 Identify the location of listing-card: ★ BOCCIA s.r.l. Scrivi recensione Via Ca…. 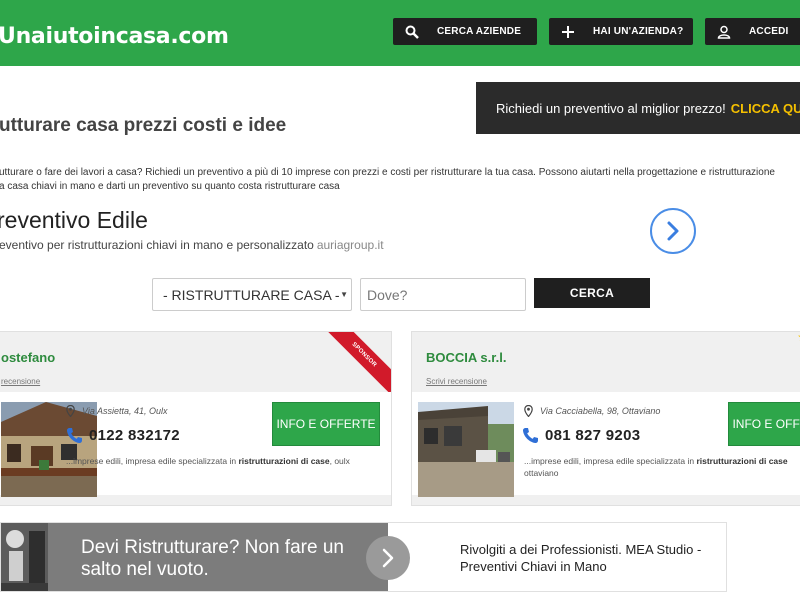
(605, 418).